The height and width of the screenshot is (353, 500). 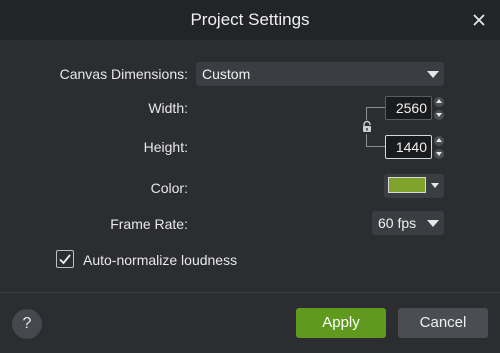 I want to click on height-input: 1440, so click(x=408, y=147).